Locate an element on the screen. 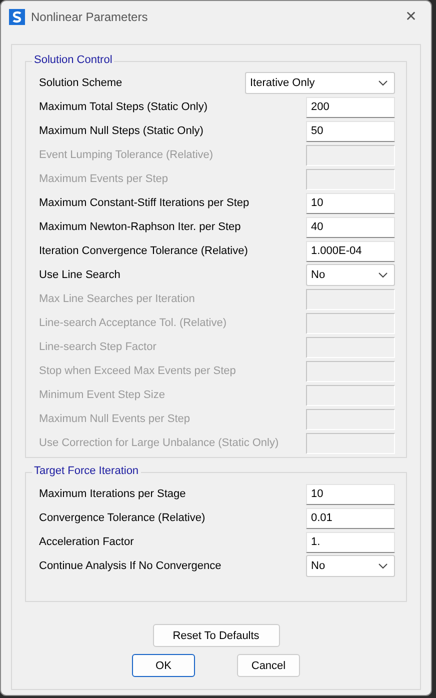 The height and width of the screenshot is (698, 436). field-label: Max Line Searches per Iteration is located at coordinates (117, 299).